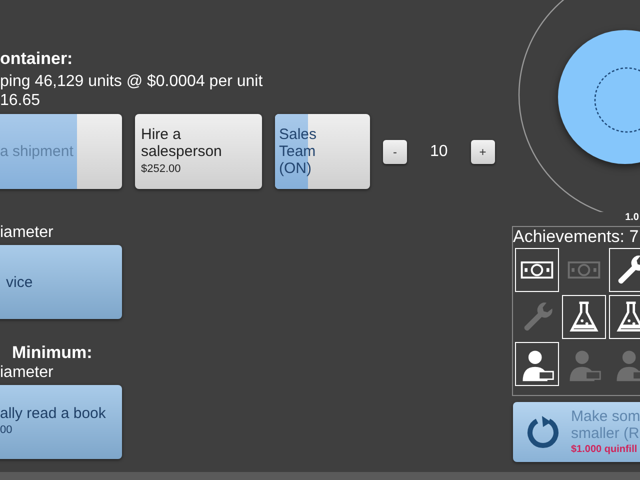 The height and width of the screenshot is (480, 640). I want to click on refresh-icon, so click(543, 432).